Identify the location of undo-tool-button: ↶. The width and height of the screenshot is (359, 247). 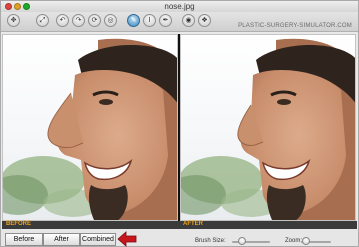
(62, 20).